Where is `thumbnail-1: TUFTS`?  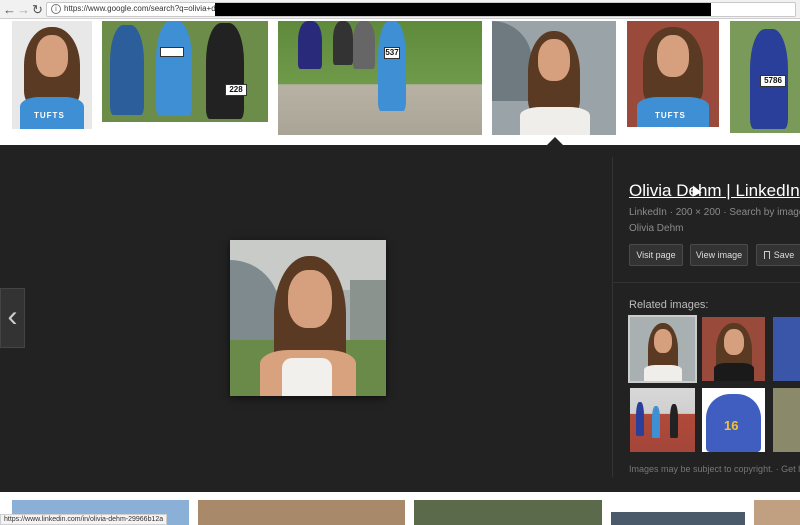 thumbnail-1: TUFTS is located at coordinates (52, 75).